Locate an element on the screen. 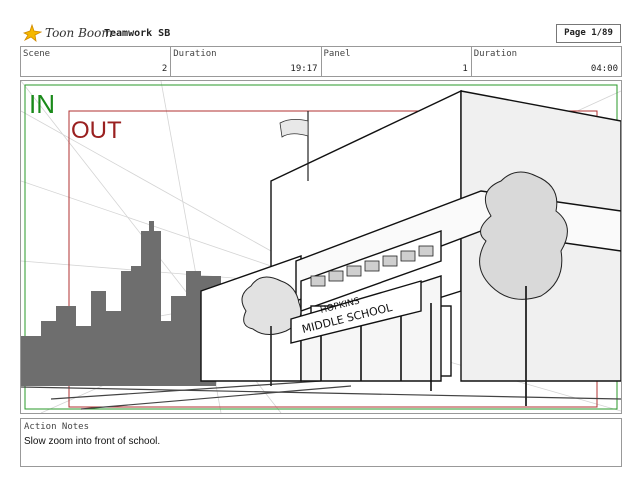  panel-duration-cell: Duration 04:00 is located at coordinates (545, 61).